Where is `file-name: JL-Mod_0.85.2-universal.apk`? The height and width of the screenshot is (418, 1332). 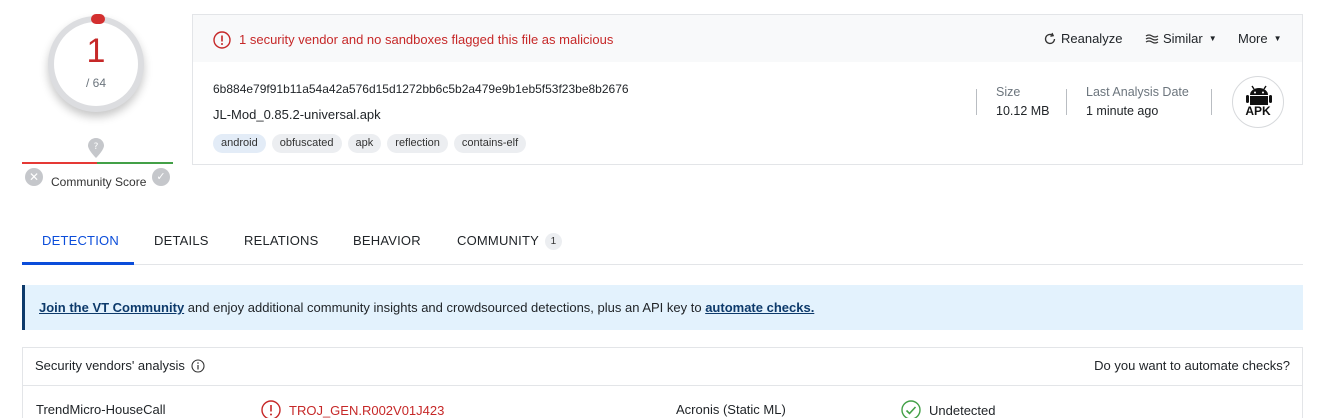
file-name: JL-Mod_0.85.2-universal.apk is located at coordinates (297, 114).